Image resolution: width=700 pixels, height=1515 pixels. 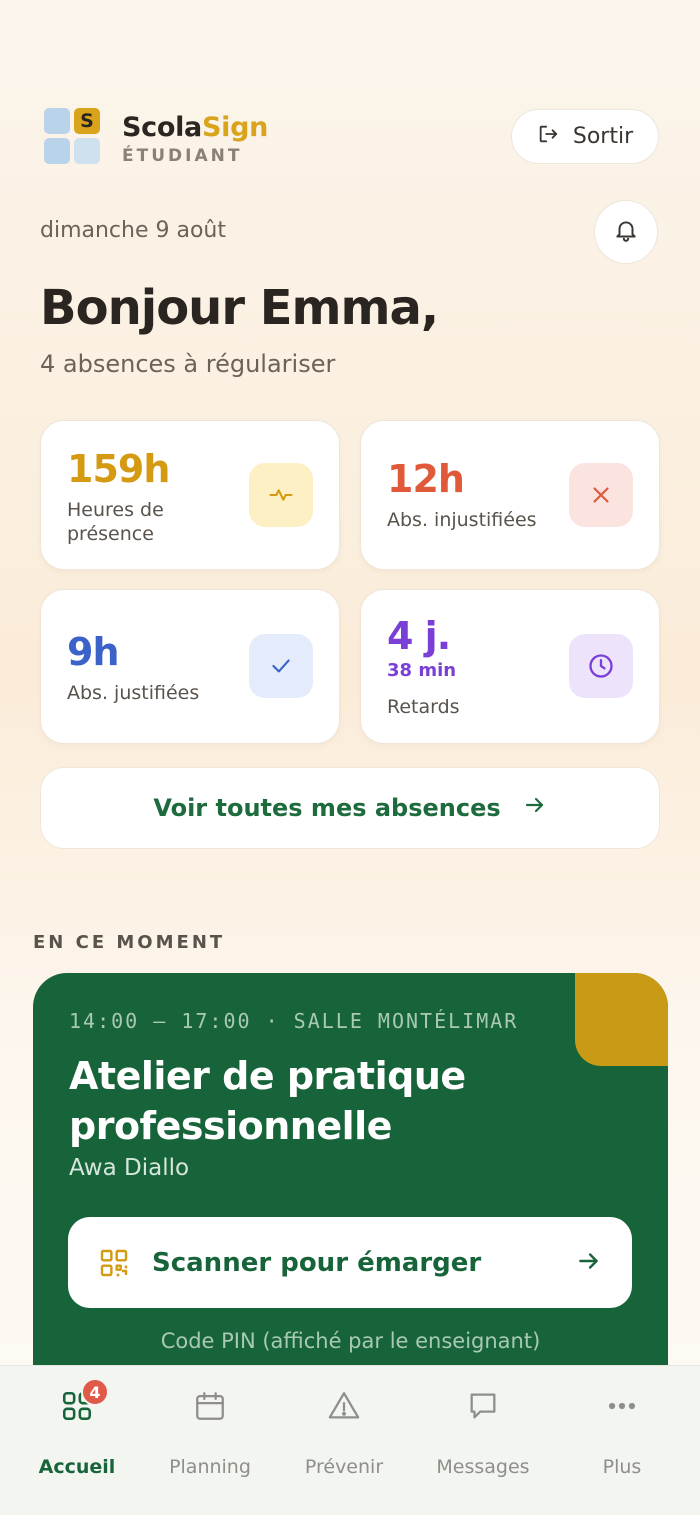 I want to click on bell-icon, so click(x=626, y=232).